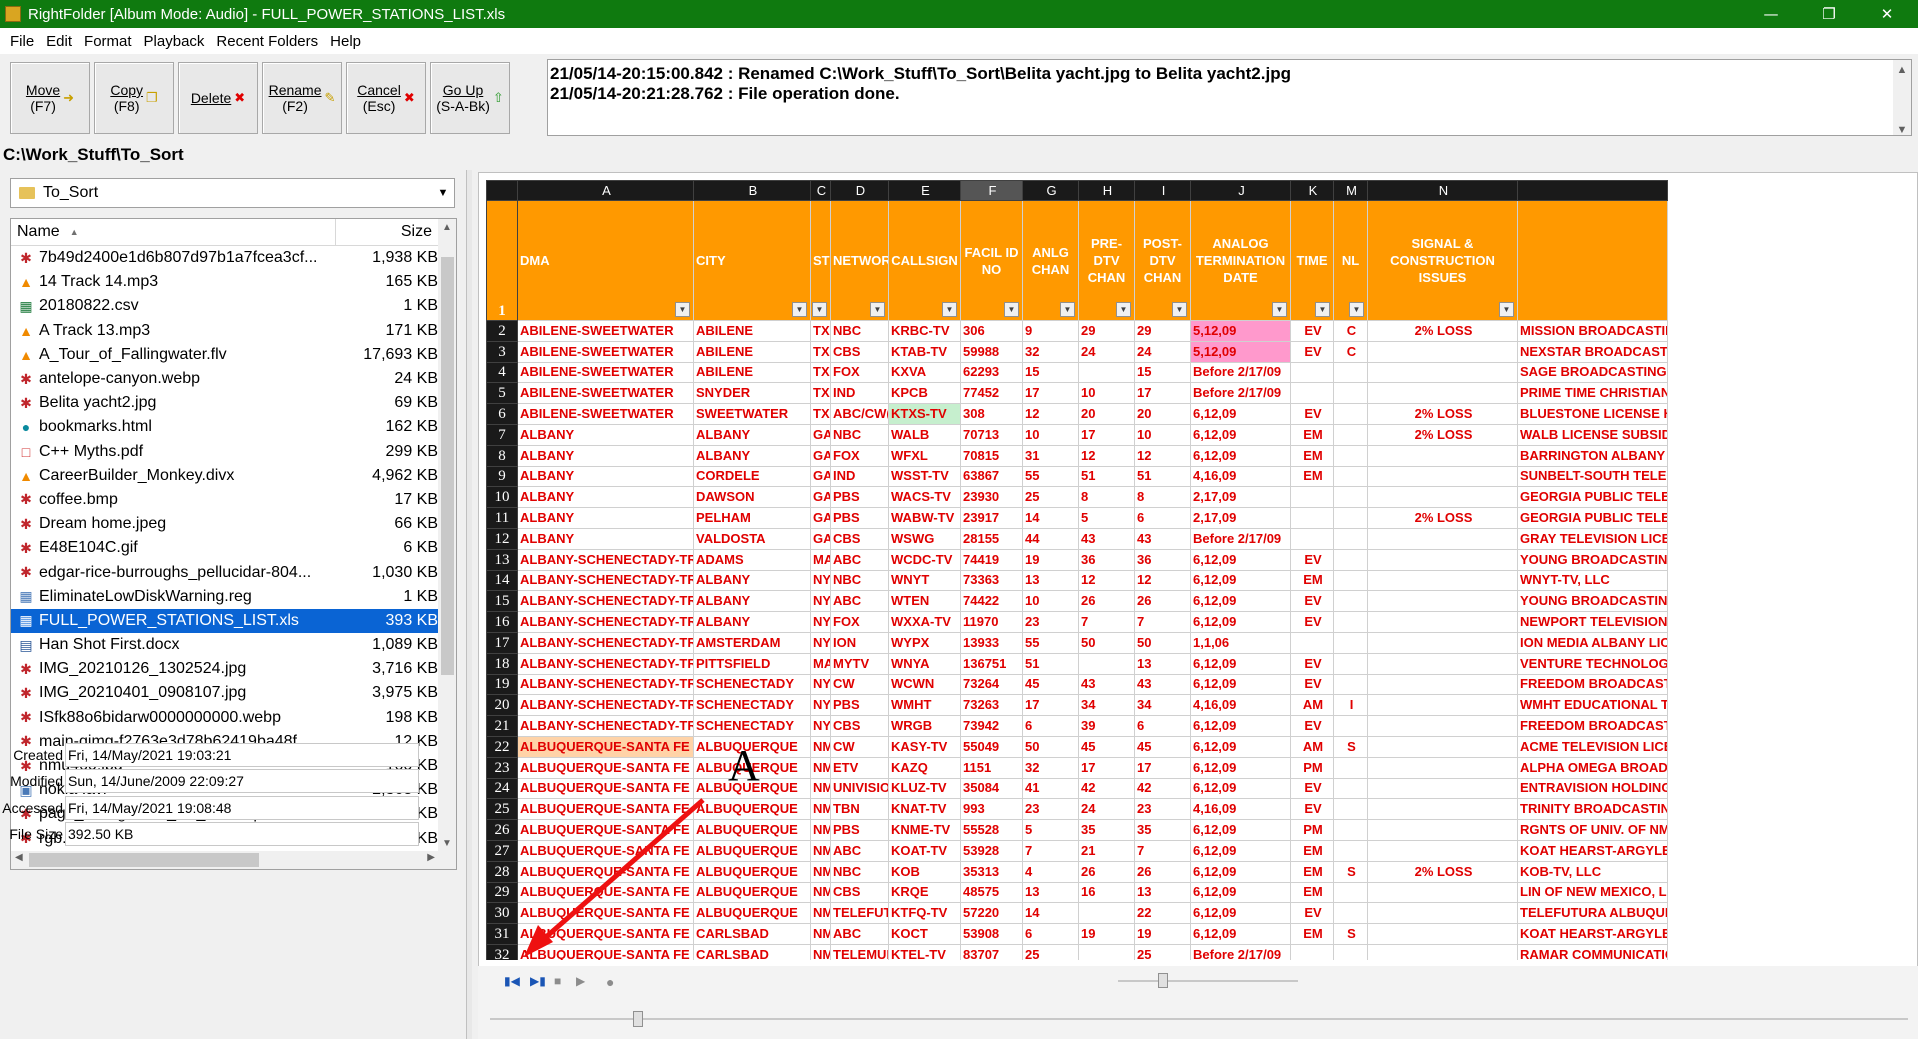  I want to click on data-cell: WNYT-TV, LLC, so click(1592, 580).